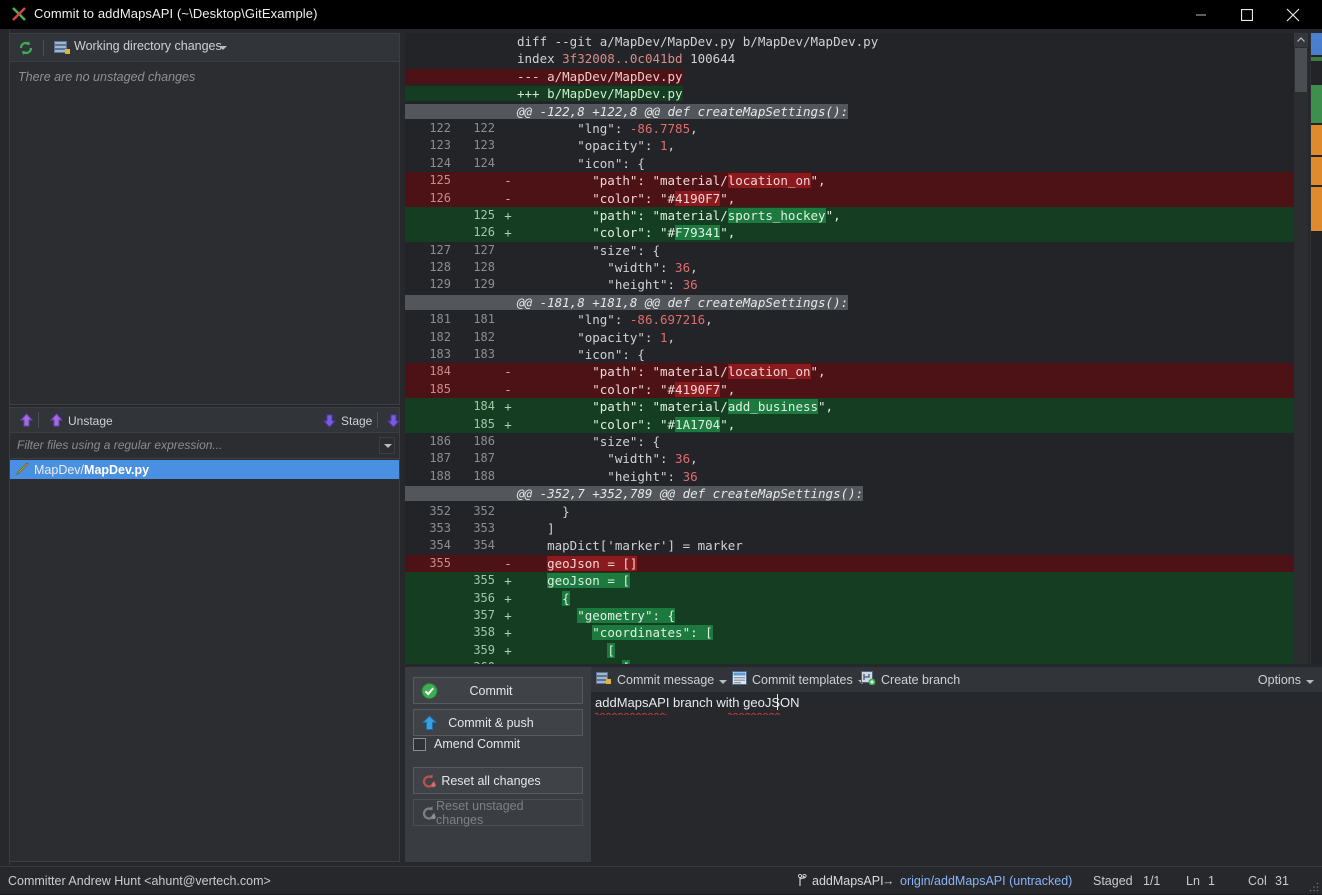 The height and width of the screenshot is (895, 1322). What do you see at coordinates (850, 633) in the screenshot?
I see `diff-added-line: 358 + "coordinates": [` at bounding box center [850, 633].